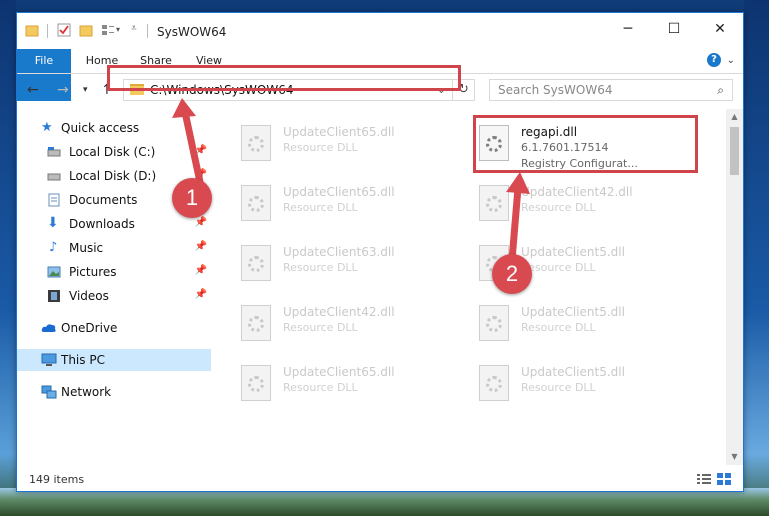  I want to click on annotation-arrows, so click(351, 179).